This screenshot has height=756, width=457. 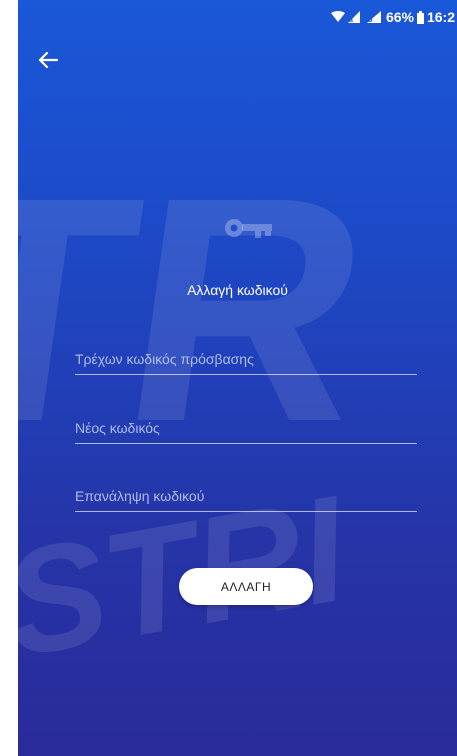 What do you see at coordinates (420, 17) in the screenshot?
I see `battery-icon` at bounding box center [420, 17].